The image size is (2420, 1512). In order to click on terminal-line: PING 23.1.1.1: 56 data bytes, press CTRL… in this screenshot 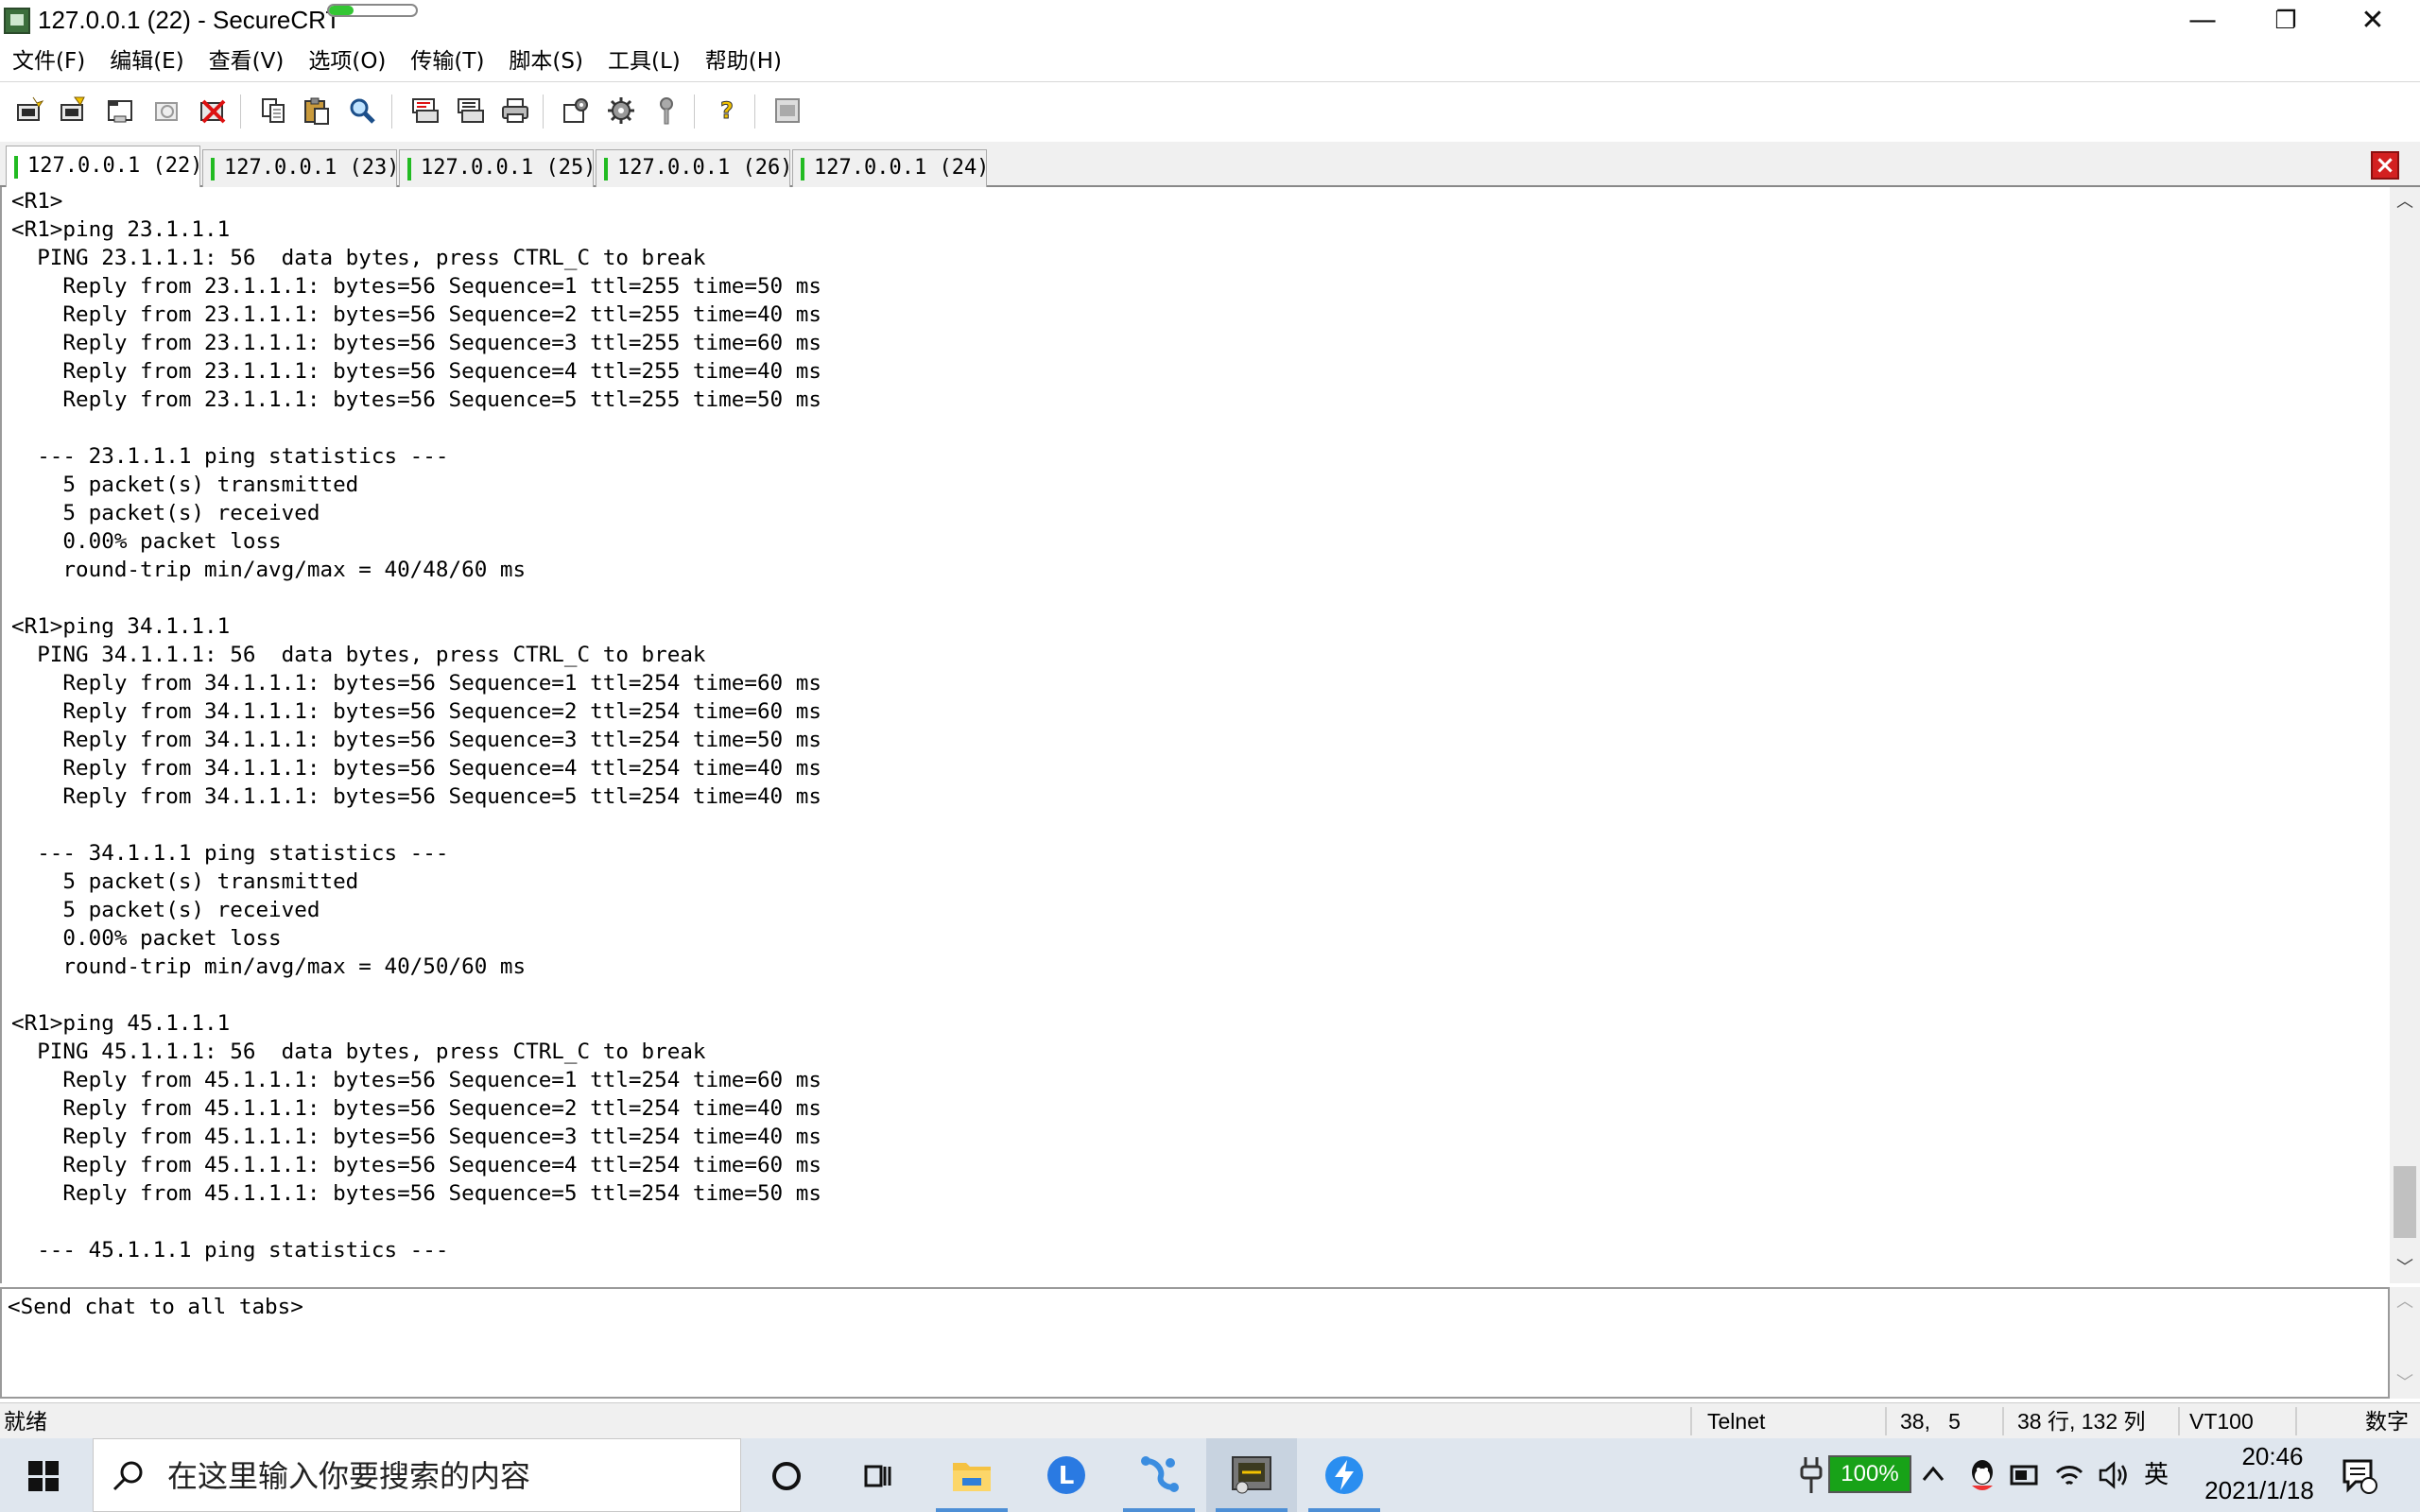, I will do `click(358, 258)`.